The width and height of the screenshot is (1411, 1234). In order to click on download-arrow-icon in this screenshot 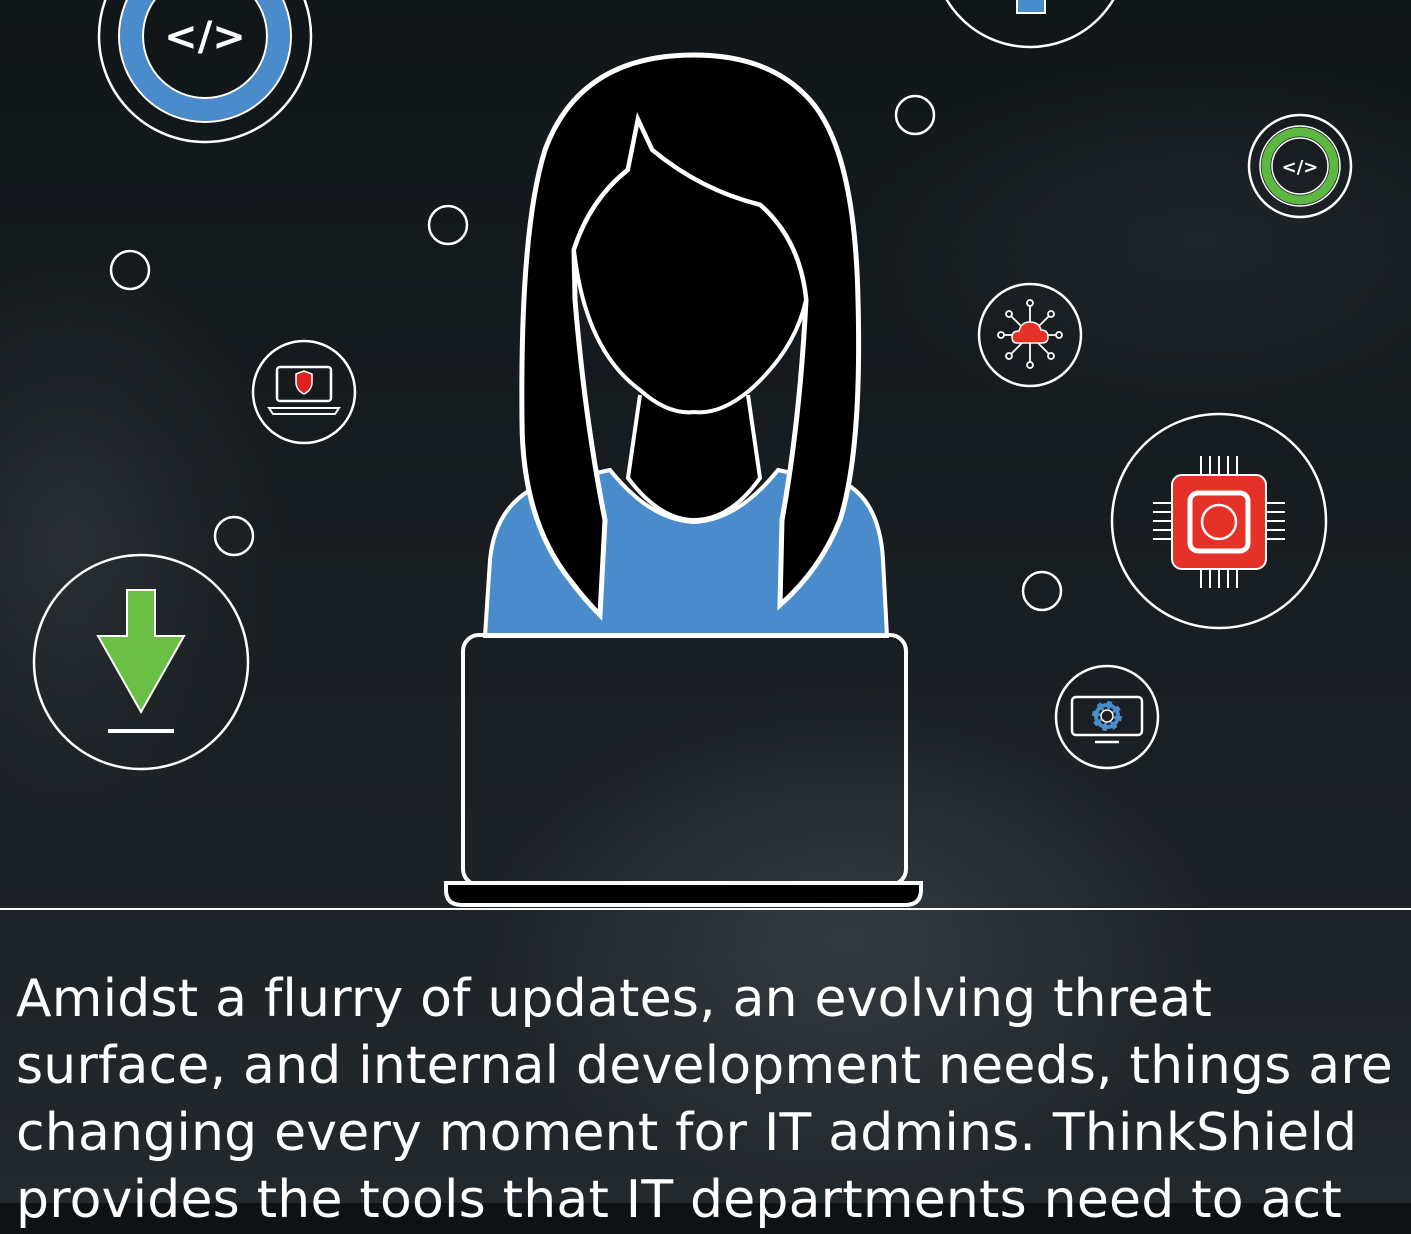, I will do `click(141, 662)`.